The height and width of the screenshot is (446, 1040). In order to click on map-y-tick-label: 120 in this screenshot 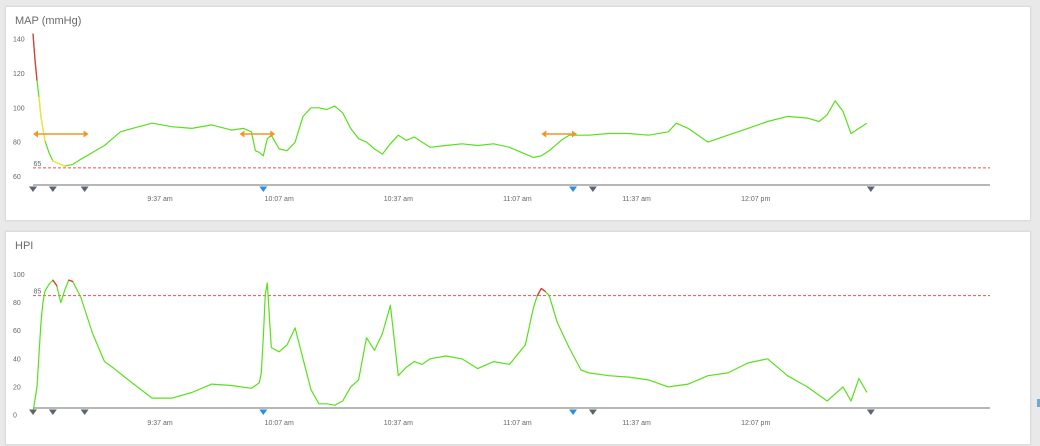, I will do `click(19, 74)`.